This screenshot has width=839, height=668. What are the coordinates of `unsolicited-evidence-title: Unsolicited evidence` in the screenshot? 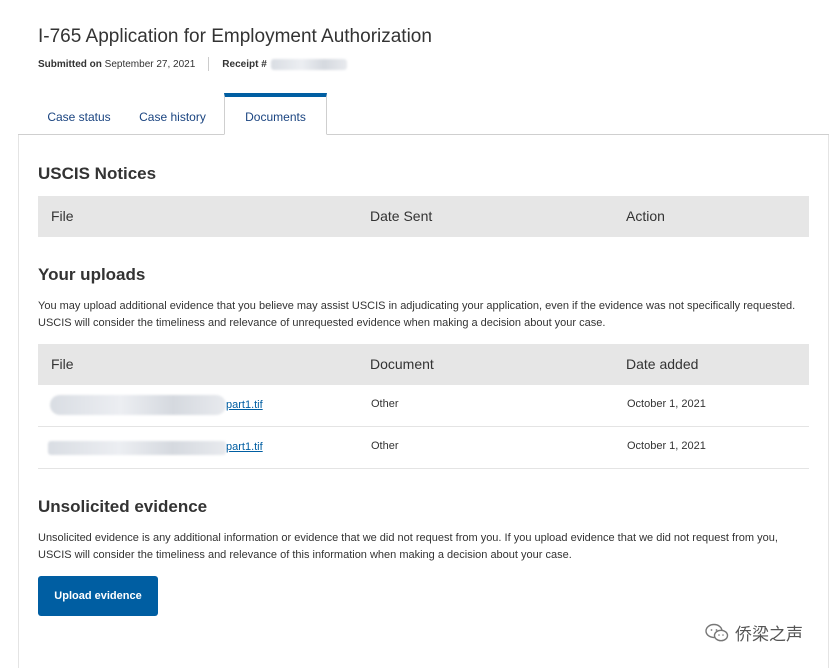 It's located at (123, 506).